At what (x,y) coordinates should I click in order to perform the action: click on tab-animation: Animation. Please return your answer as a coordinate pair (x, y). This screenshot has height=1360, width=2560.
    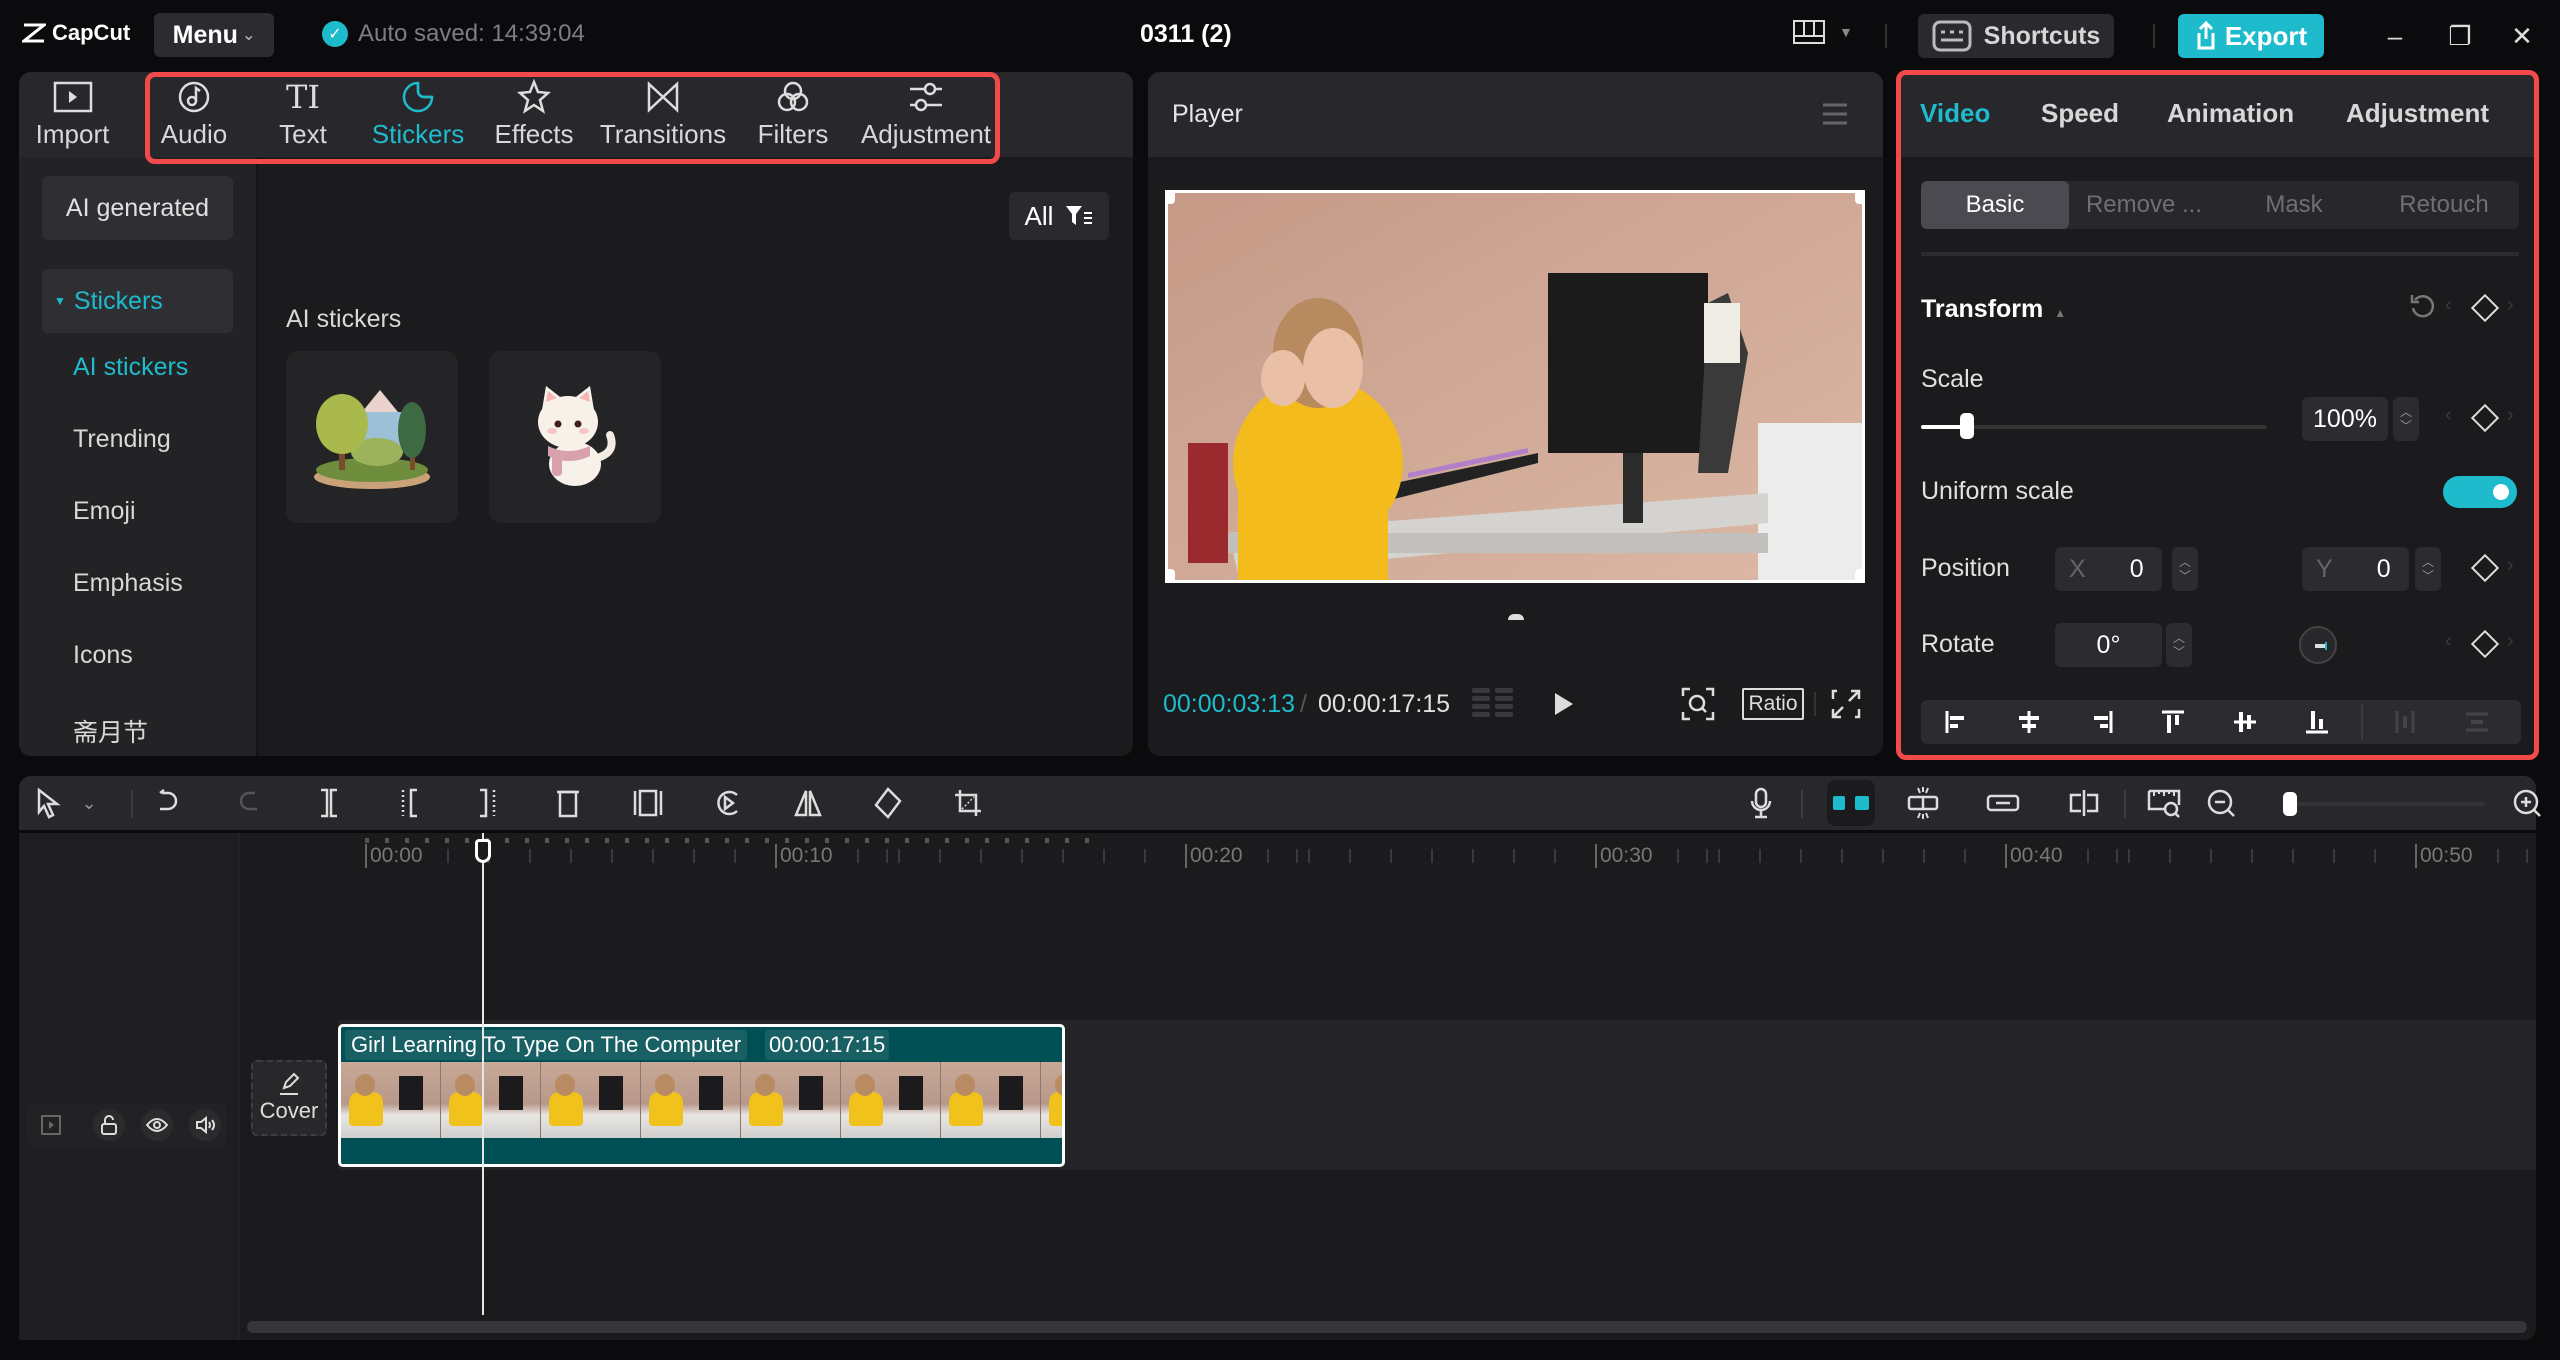
    Looking at the image, I should click on (2230, 113).